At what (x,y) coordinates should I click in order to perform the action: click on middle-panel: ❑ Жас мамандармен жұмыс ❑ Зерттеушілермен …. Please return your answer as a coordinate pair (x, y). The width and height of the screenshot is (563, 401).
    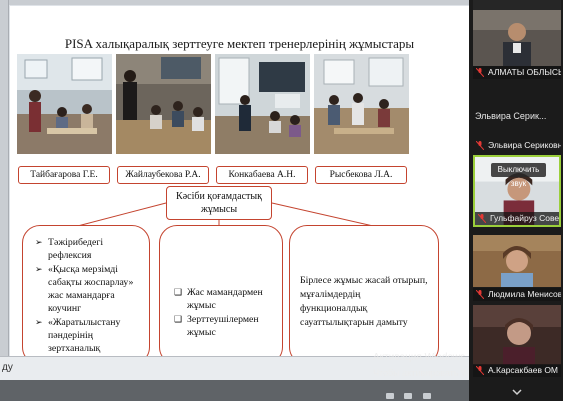
    Looking at the image, I should click on (221, 290).